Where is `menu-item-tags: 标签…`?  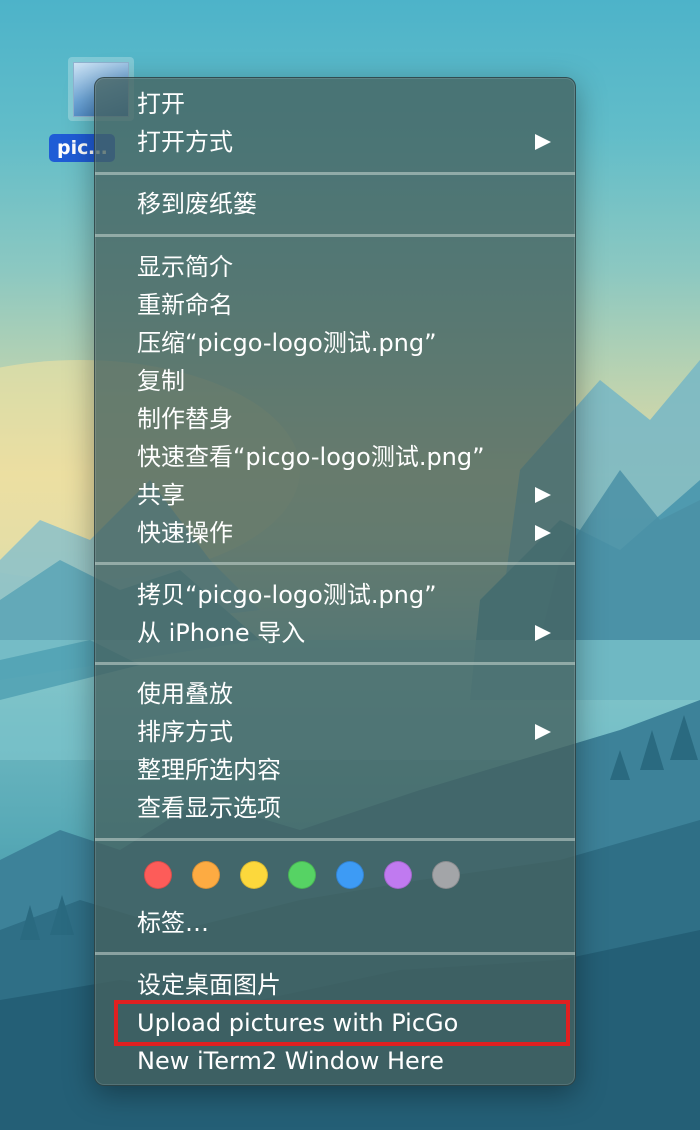
menu-item-tags: 标签… is located at coordinates (335, 923).